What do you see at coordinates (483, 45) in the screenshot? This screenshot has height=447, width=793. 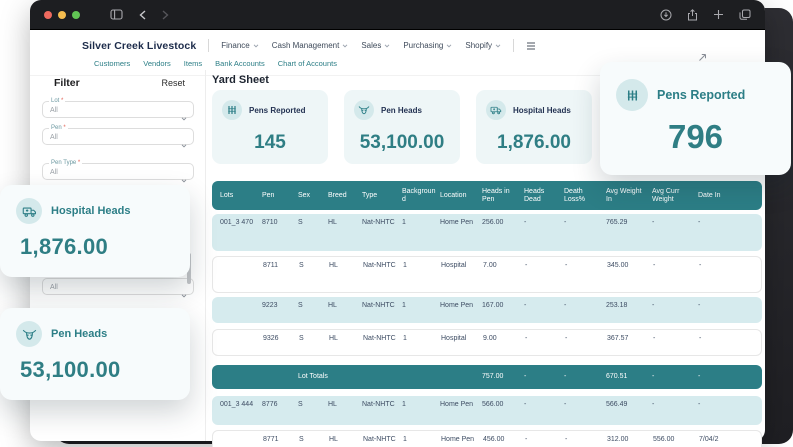 I see `menu-shopify: Shopify` at bounding box center [483, 45].